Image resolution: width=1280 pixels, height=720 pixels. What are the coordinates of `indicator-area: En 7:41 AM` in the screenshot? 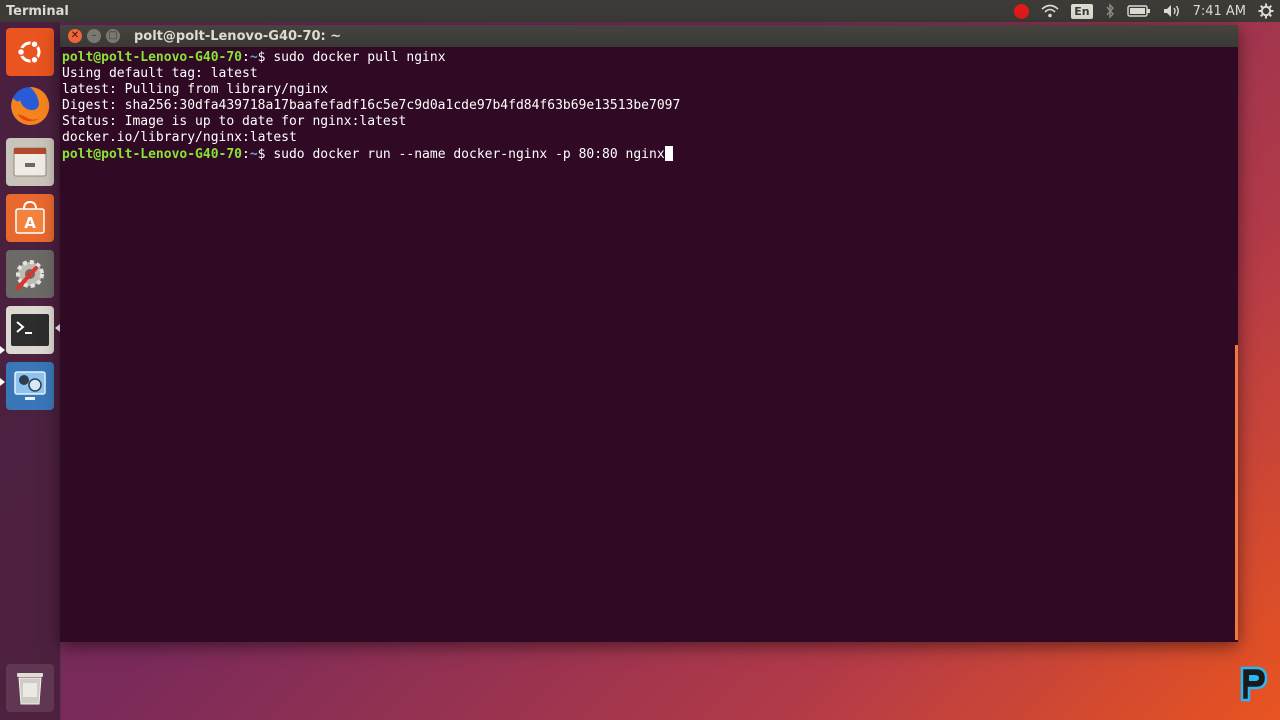 It's located at (1144, 11).